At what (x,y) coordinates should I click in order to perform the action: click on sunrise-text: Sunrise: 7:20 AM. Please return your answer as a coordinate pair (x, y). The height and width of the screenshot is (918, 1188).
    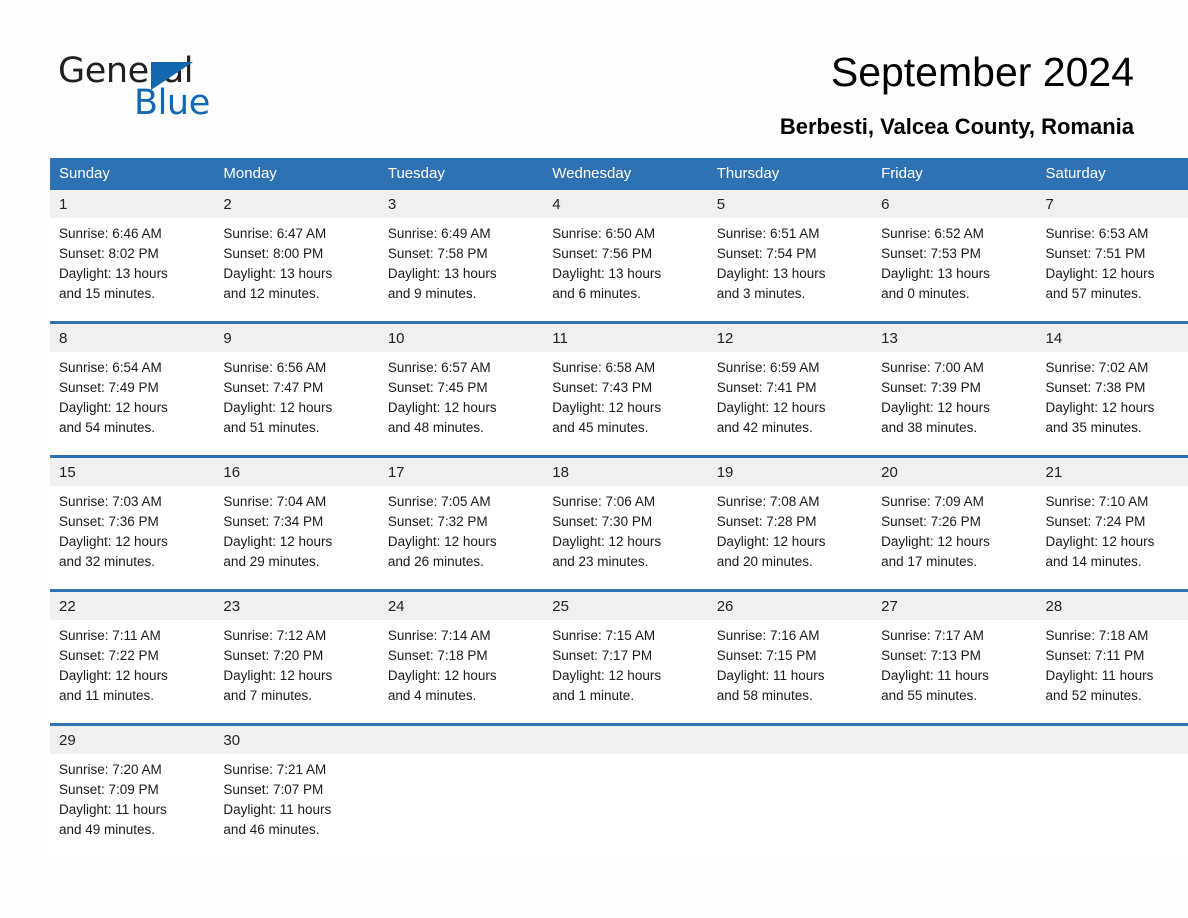
    Looking at the image, I should click on (110, 769).